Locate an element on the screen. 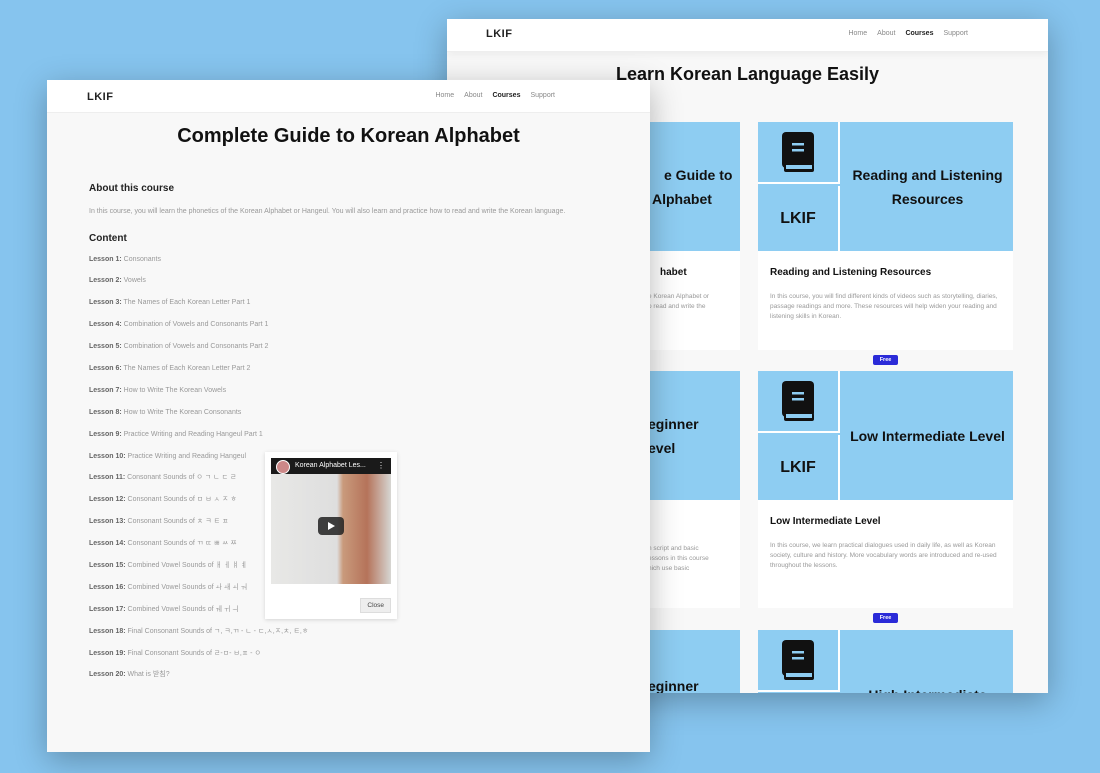  page-title: Complete Guide to Korean Alphabet is located at coordinates (348, 136).